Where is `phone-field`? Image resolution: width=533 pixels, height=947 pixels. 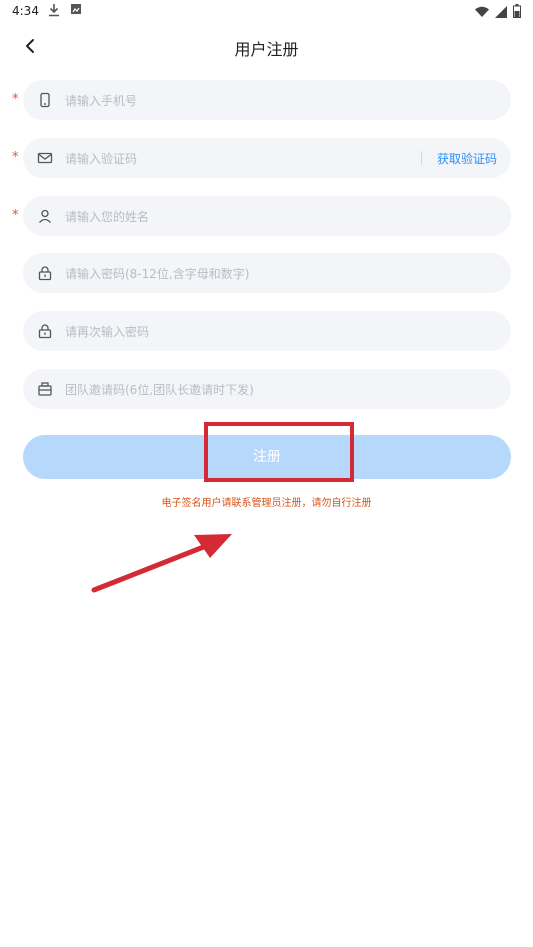
phone-field is located at coordinates (267, 101).